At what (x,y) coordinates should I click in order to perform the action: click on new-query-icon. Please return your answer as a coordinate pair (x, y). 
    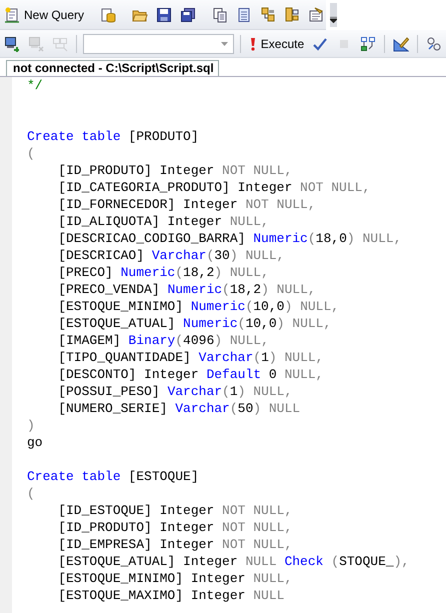
    Looking at the image, I should click on (12, 14).